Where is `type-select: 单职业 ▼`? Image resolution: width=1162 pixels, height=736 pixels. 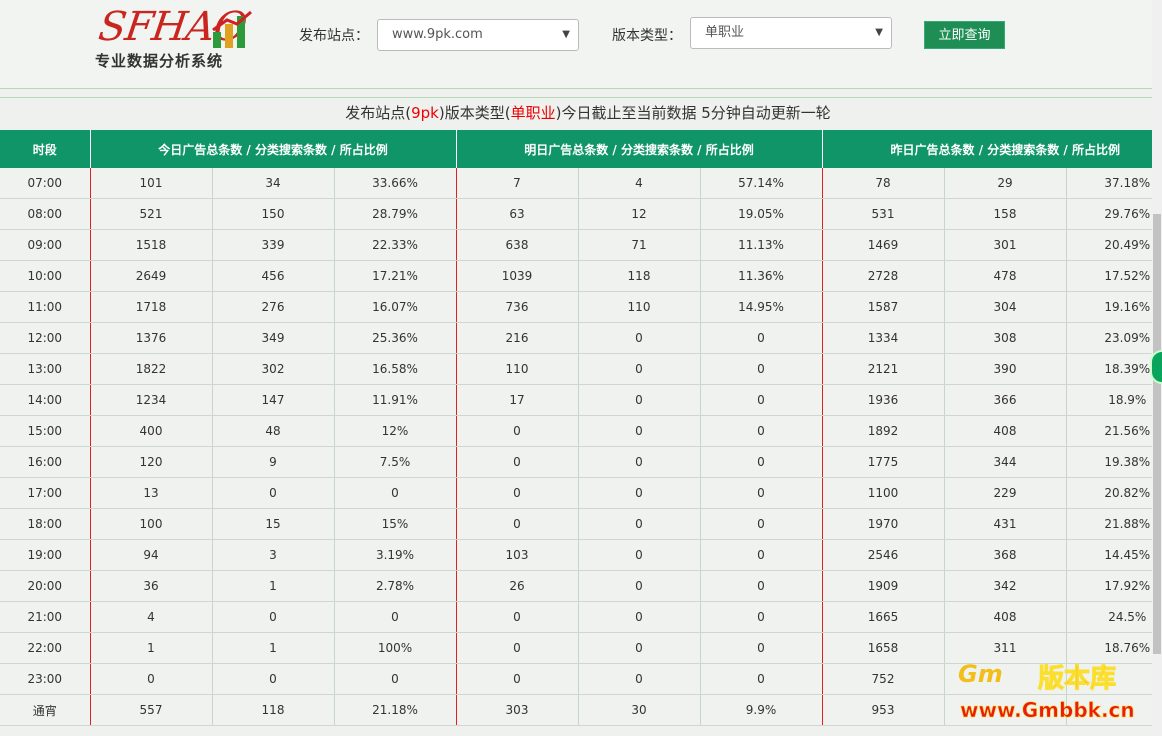
type-select: 单职业 ▼ is located at coordinates (791, 33).